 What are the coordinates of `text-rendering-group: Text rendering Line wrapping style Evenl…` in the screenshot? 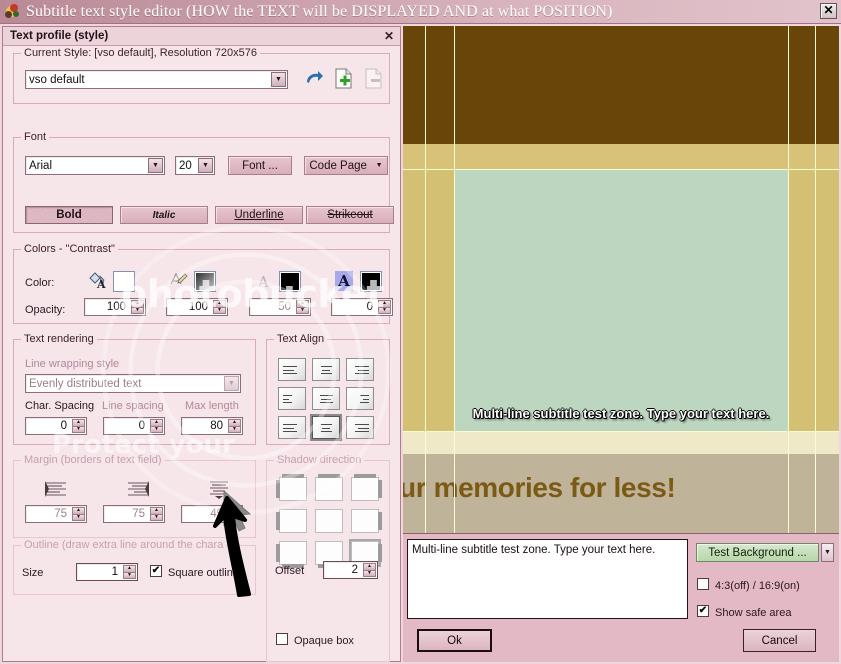 It's located at (134, 389).